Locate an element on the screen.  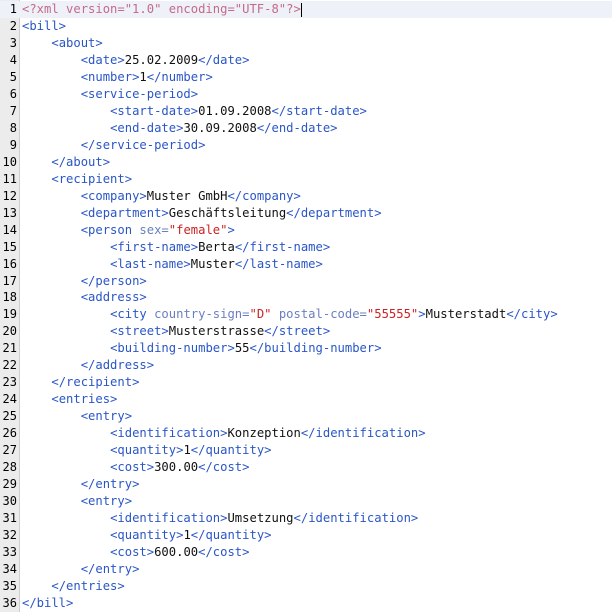
code-text: <about> is located at coordinates (62, 43).